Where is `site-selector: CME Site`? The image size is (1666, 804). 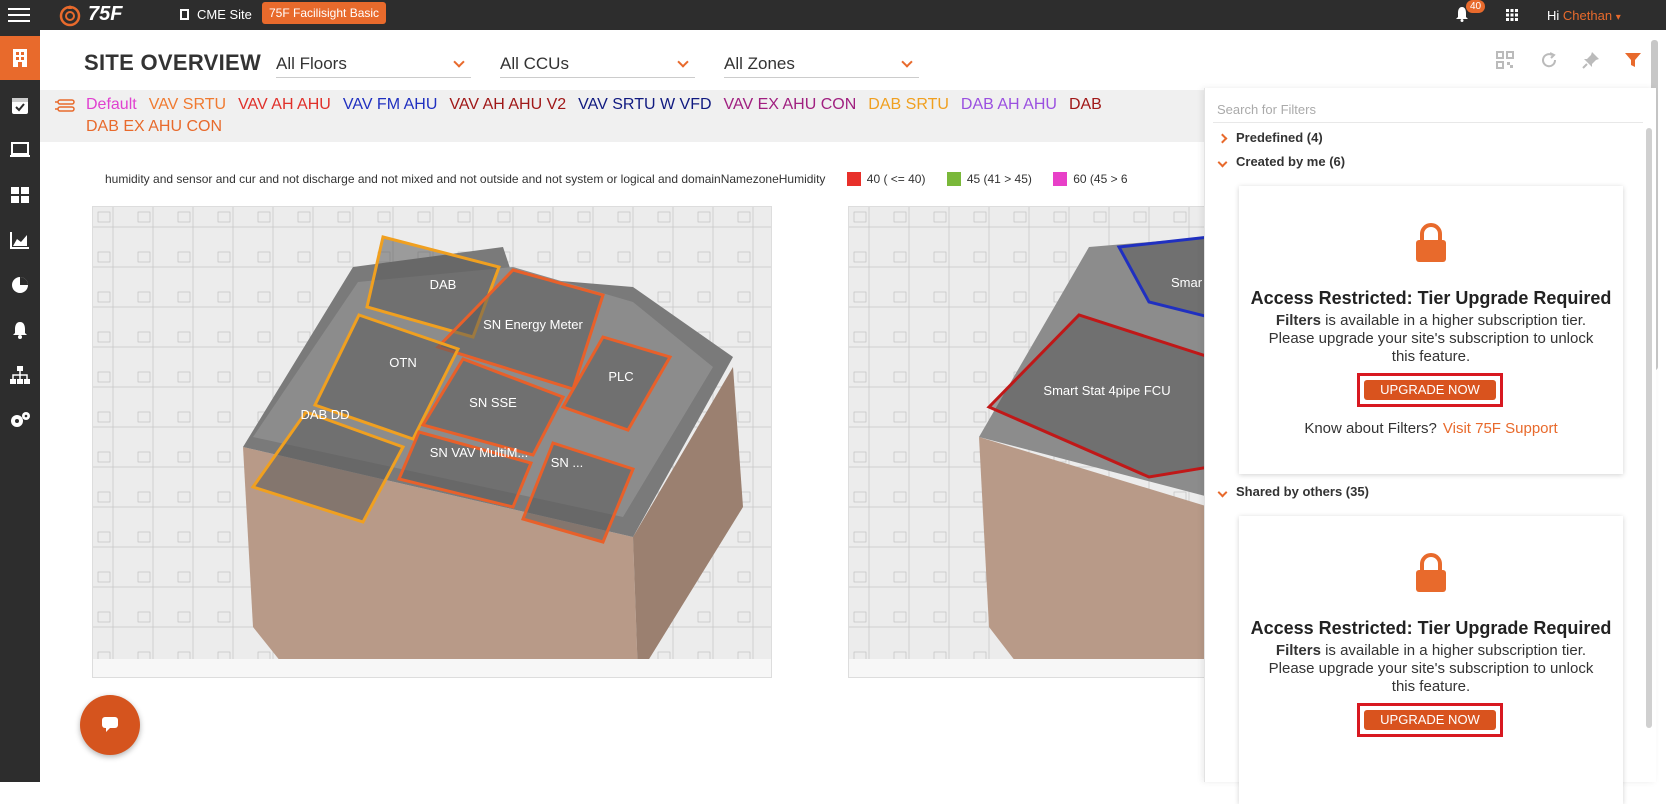
site-selector: CME Site is located at coordinates (216, 14).